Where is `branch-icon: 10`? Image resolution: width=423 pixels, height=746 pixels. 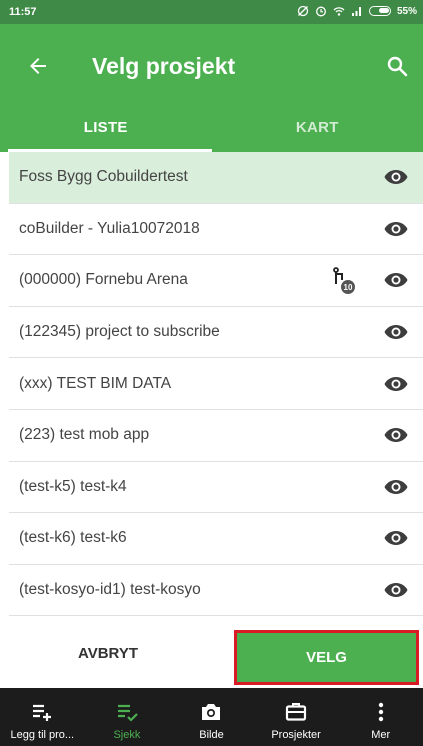 branch-icon: 10 is located at coordinates (344, 281).